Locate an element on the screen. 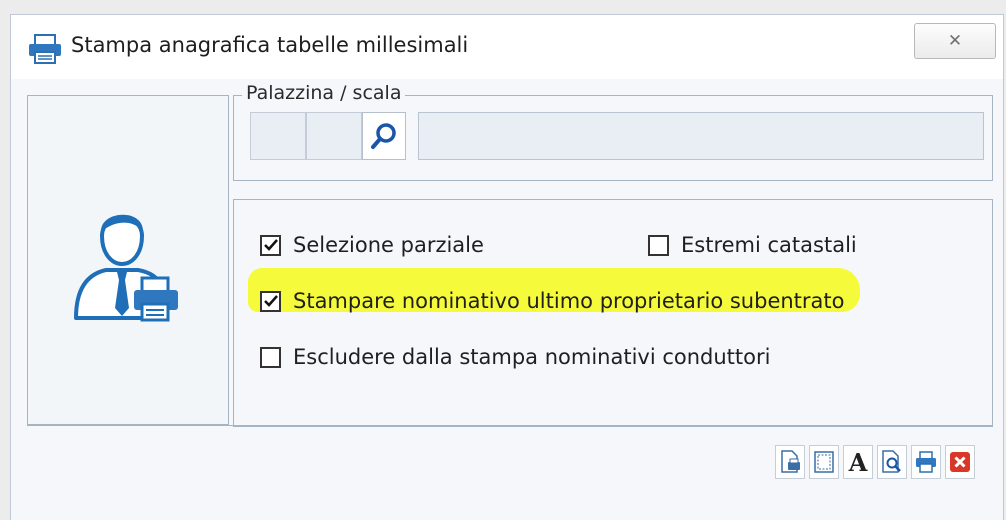 Image resolution: width=1006 pixels, height=520 pixels. palazzina-legend: Palazzina / scala is located at coordinates (324, 93).